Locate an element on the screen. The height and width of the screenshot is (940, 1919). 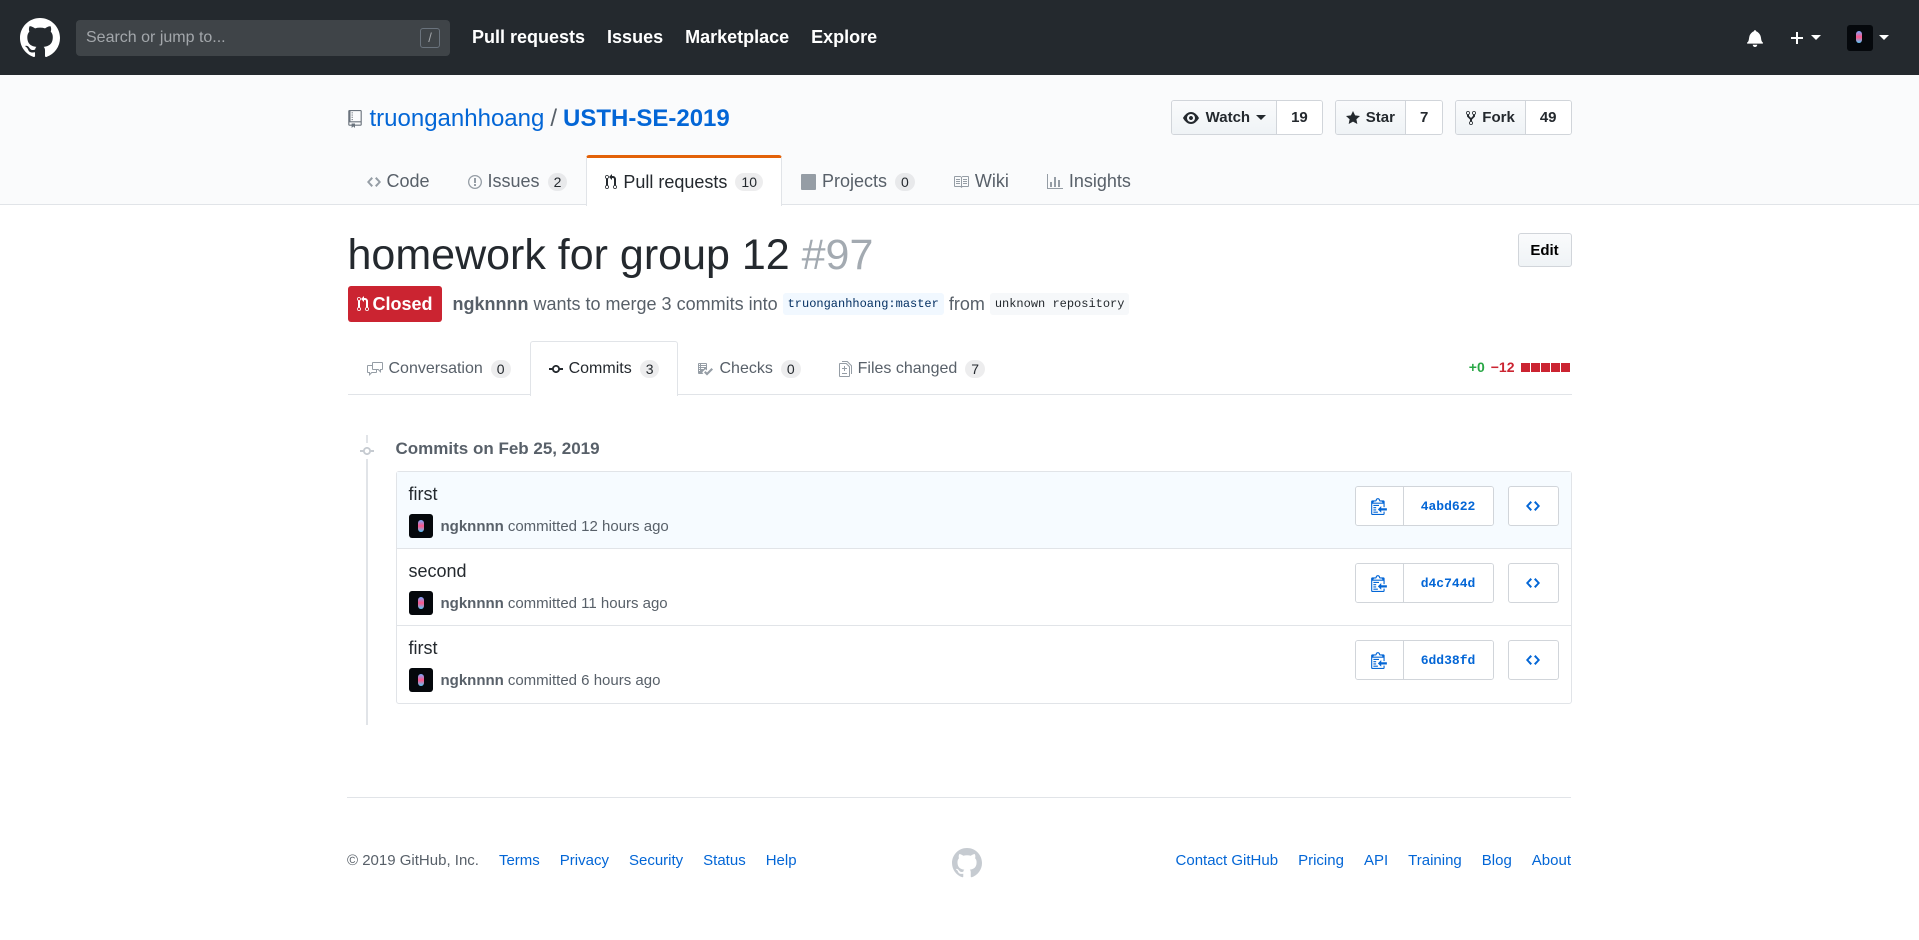
tab-label: Files changed is located at coordinates (907, 368).